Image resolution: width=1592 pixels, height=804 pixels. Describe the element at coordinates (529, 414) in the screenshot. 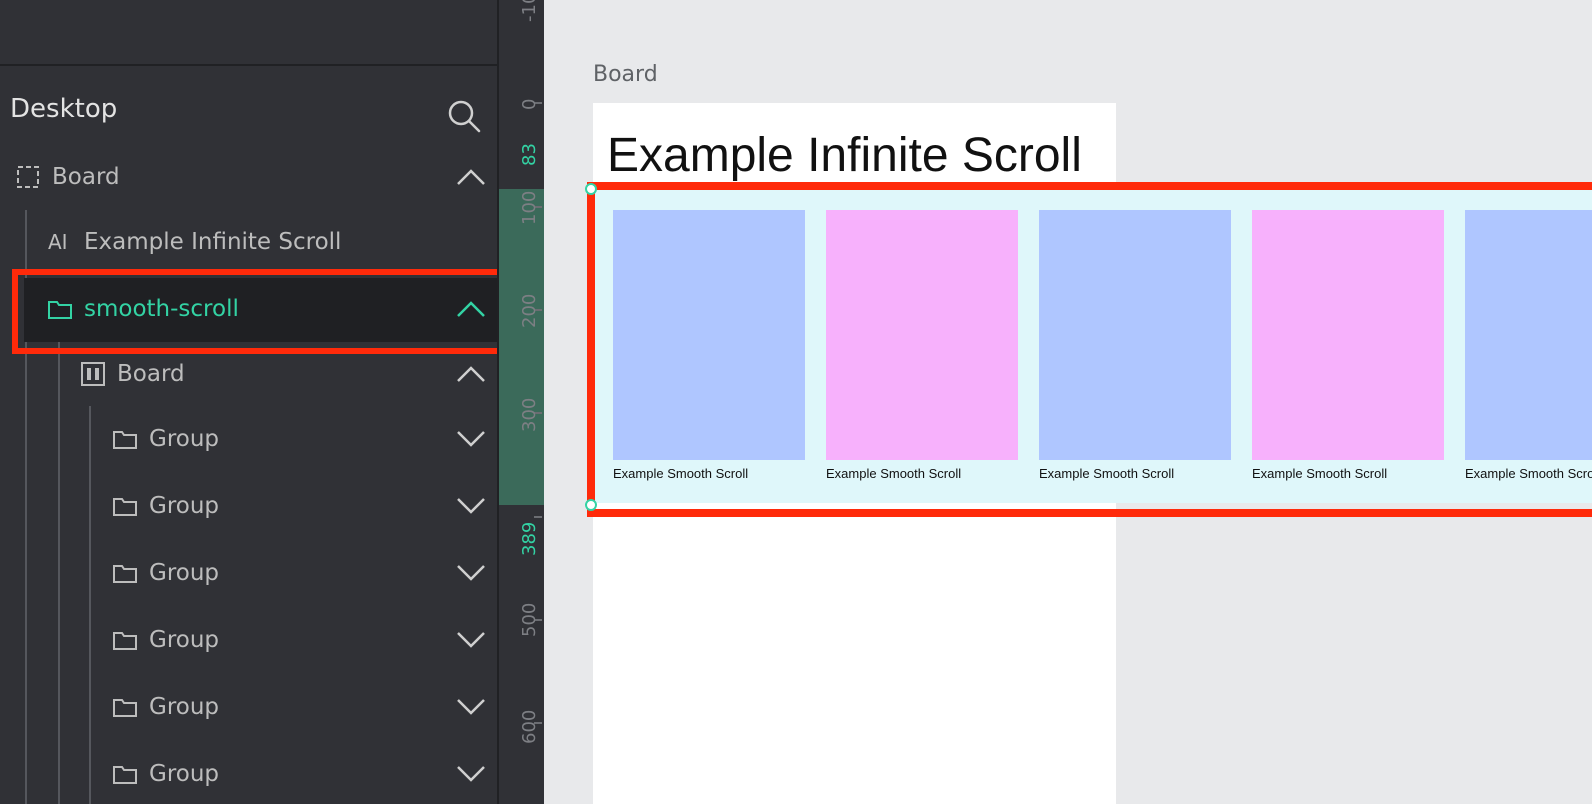

I see `ruler-label: 300` at that location.